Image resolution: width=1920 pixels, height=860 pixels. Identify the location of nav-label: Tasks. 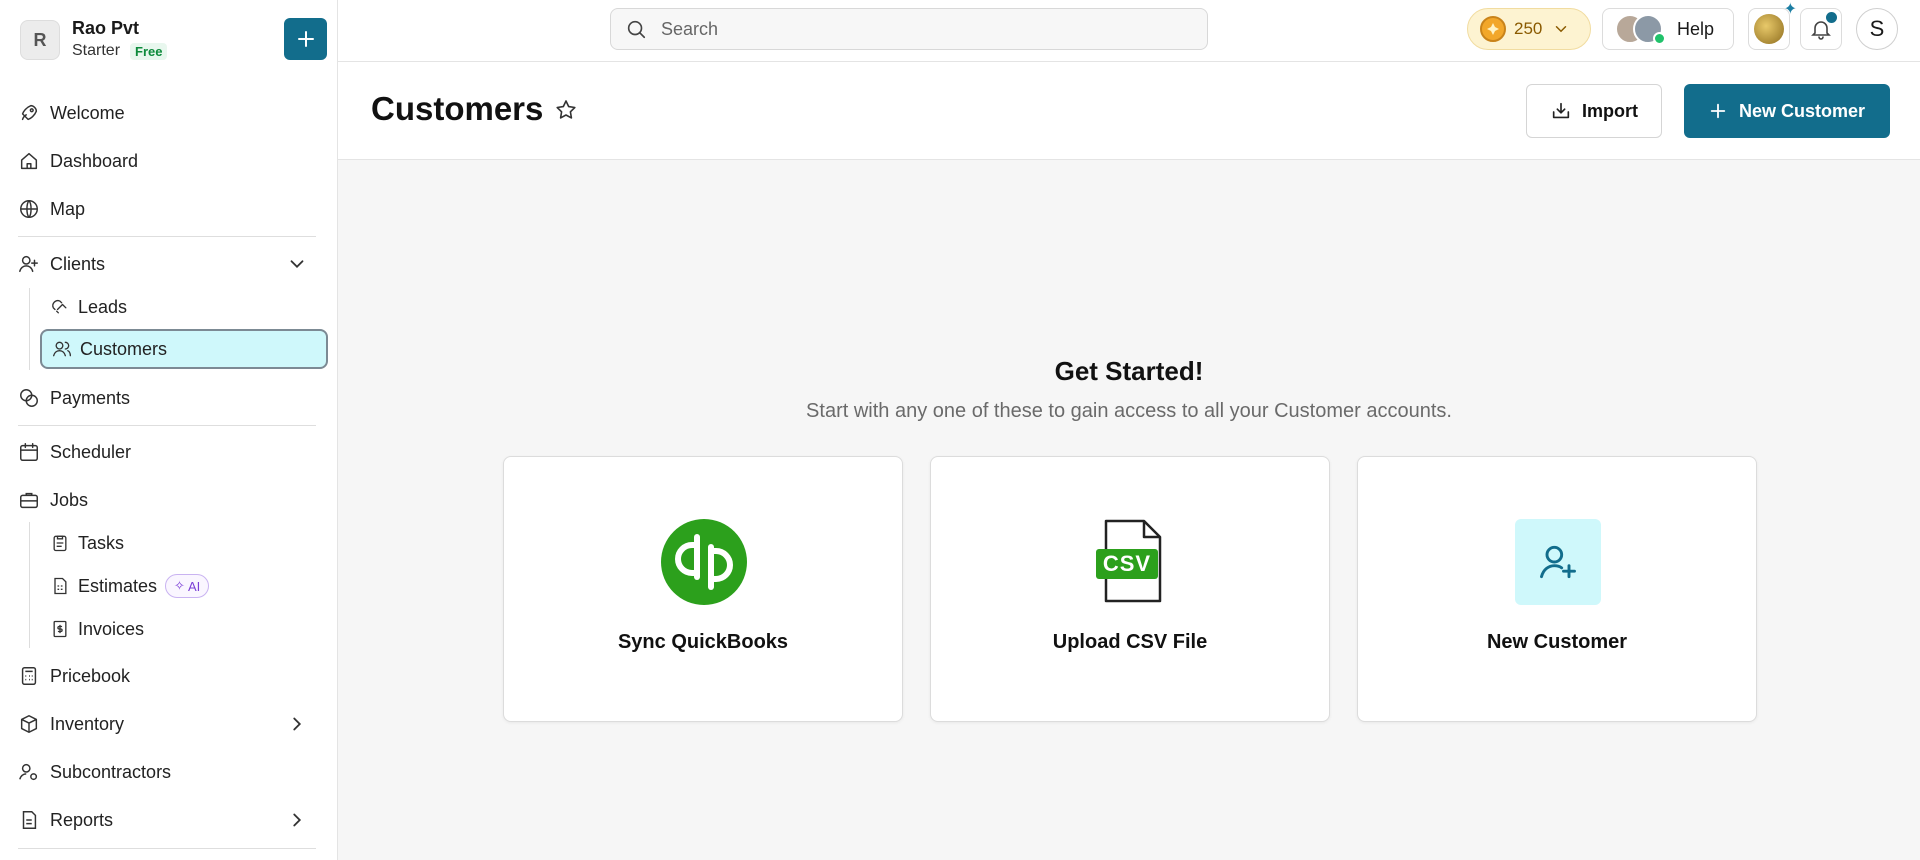
(101, 542).